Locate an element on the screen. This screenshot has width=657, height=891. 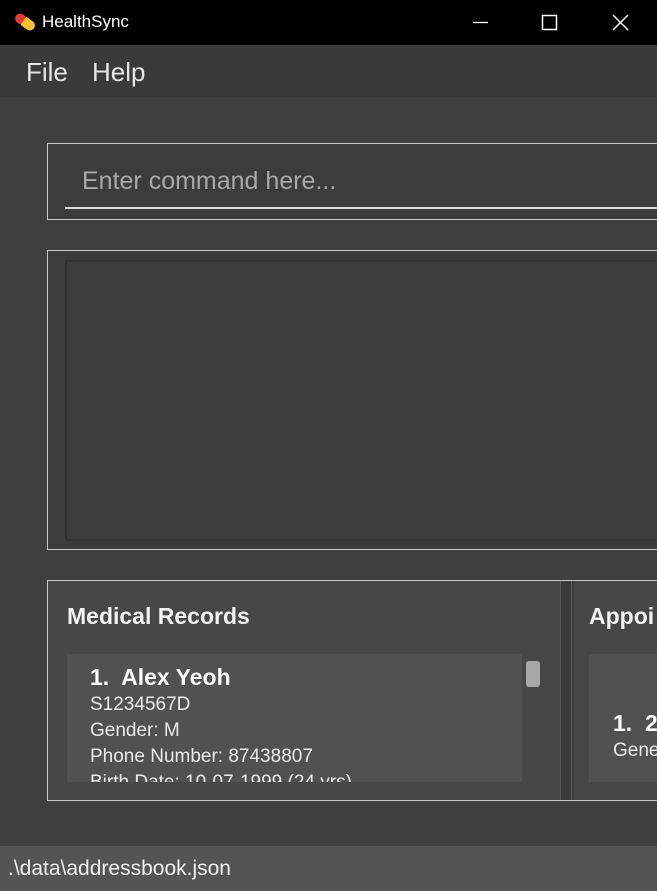
pill-icon is located at coordinates (25, 22).